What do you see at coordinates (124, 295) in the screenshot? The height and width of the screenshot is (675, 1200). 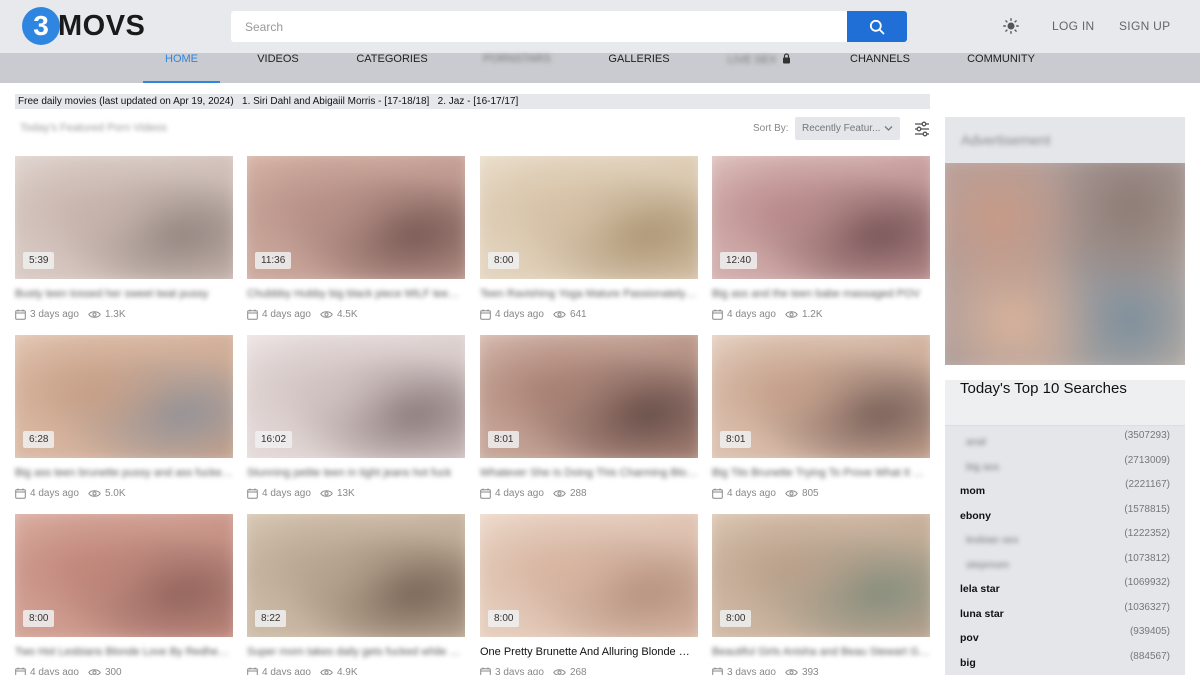 I see `video-title: Busty teen tossed her sweet twat pussy` at bounding box center [124, 295].